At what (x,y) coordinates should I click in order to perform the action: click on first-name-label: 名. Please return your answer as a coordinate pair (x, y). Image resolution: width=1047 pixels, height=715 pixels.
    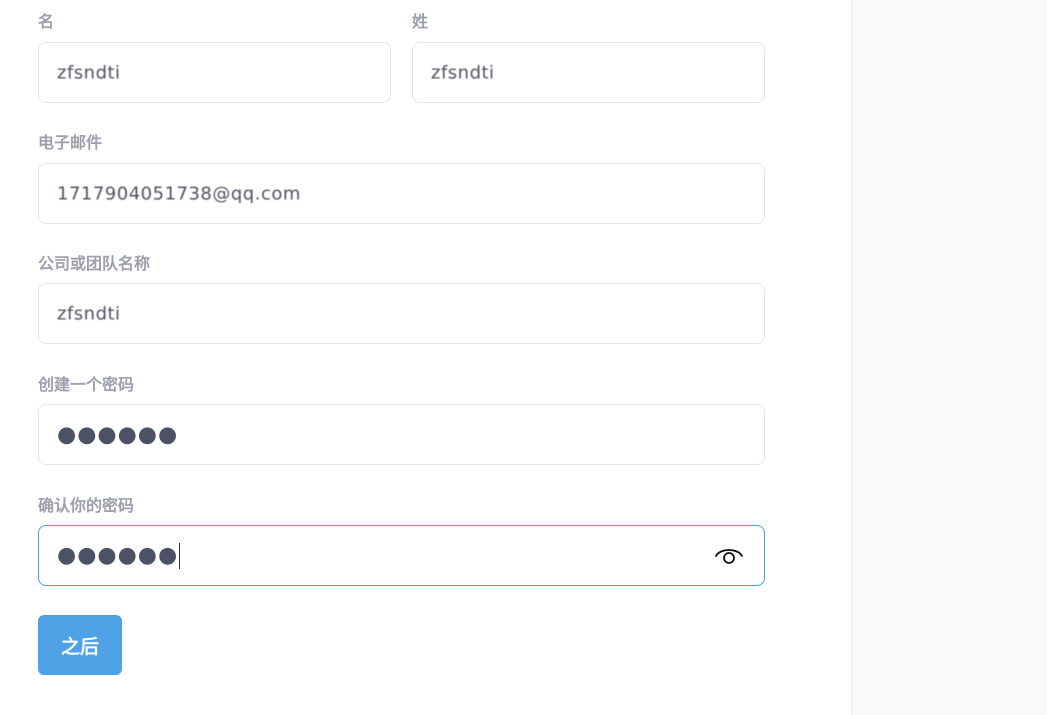
    Looking at the image, I should click on (46, 21).